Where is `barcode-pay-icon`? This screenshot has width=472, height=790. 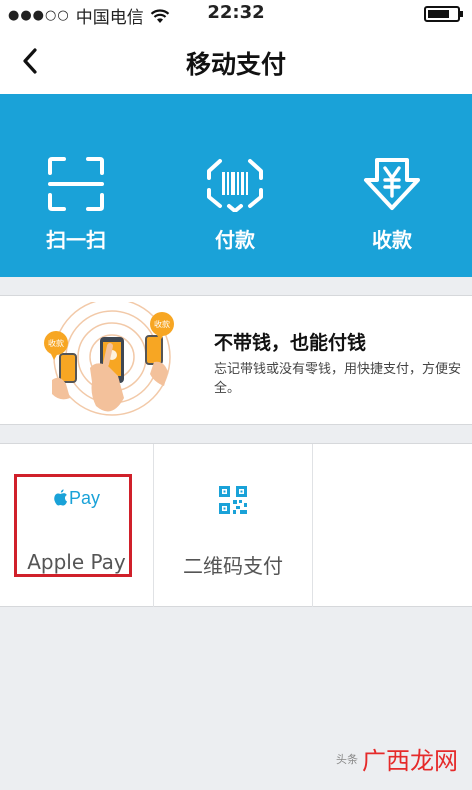 barcode-pay-icon is located at coordinates (235, 185).